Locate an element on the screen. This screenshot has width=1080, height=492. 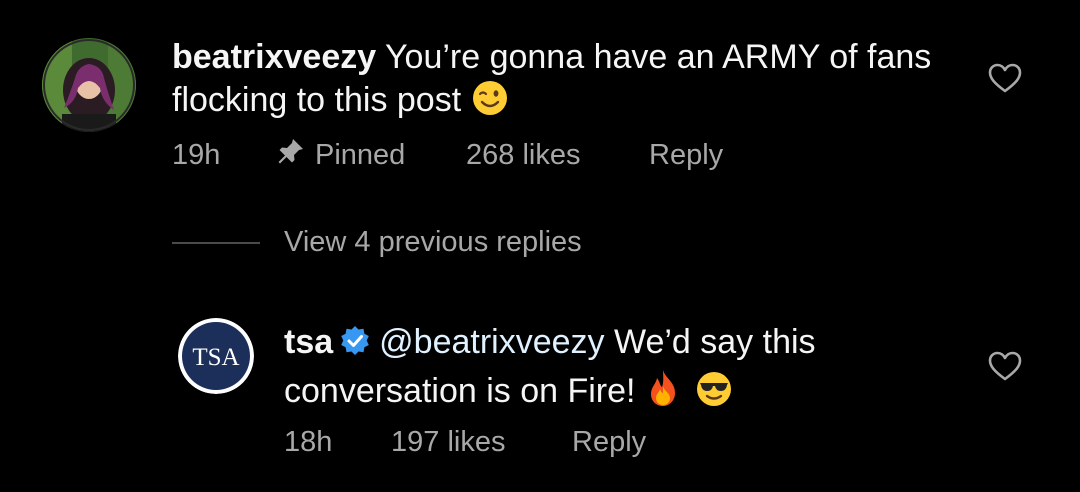
likes-count: 268 likes is located at coordinates (557, 155).